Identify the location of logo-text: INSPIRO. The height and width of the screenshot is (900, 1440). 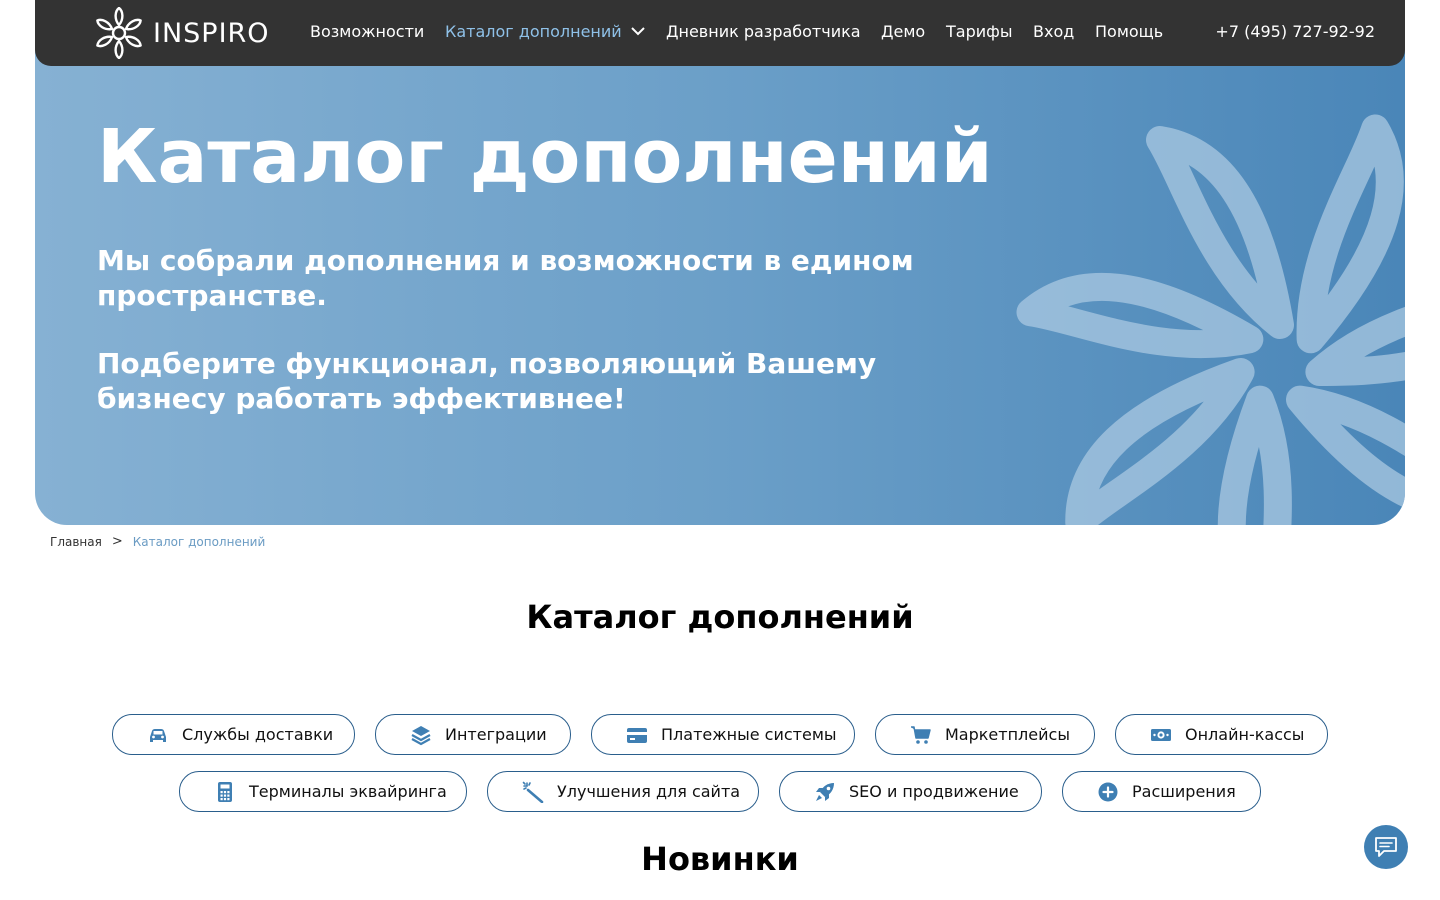
(211, 33).